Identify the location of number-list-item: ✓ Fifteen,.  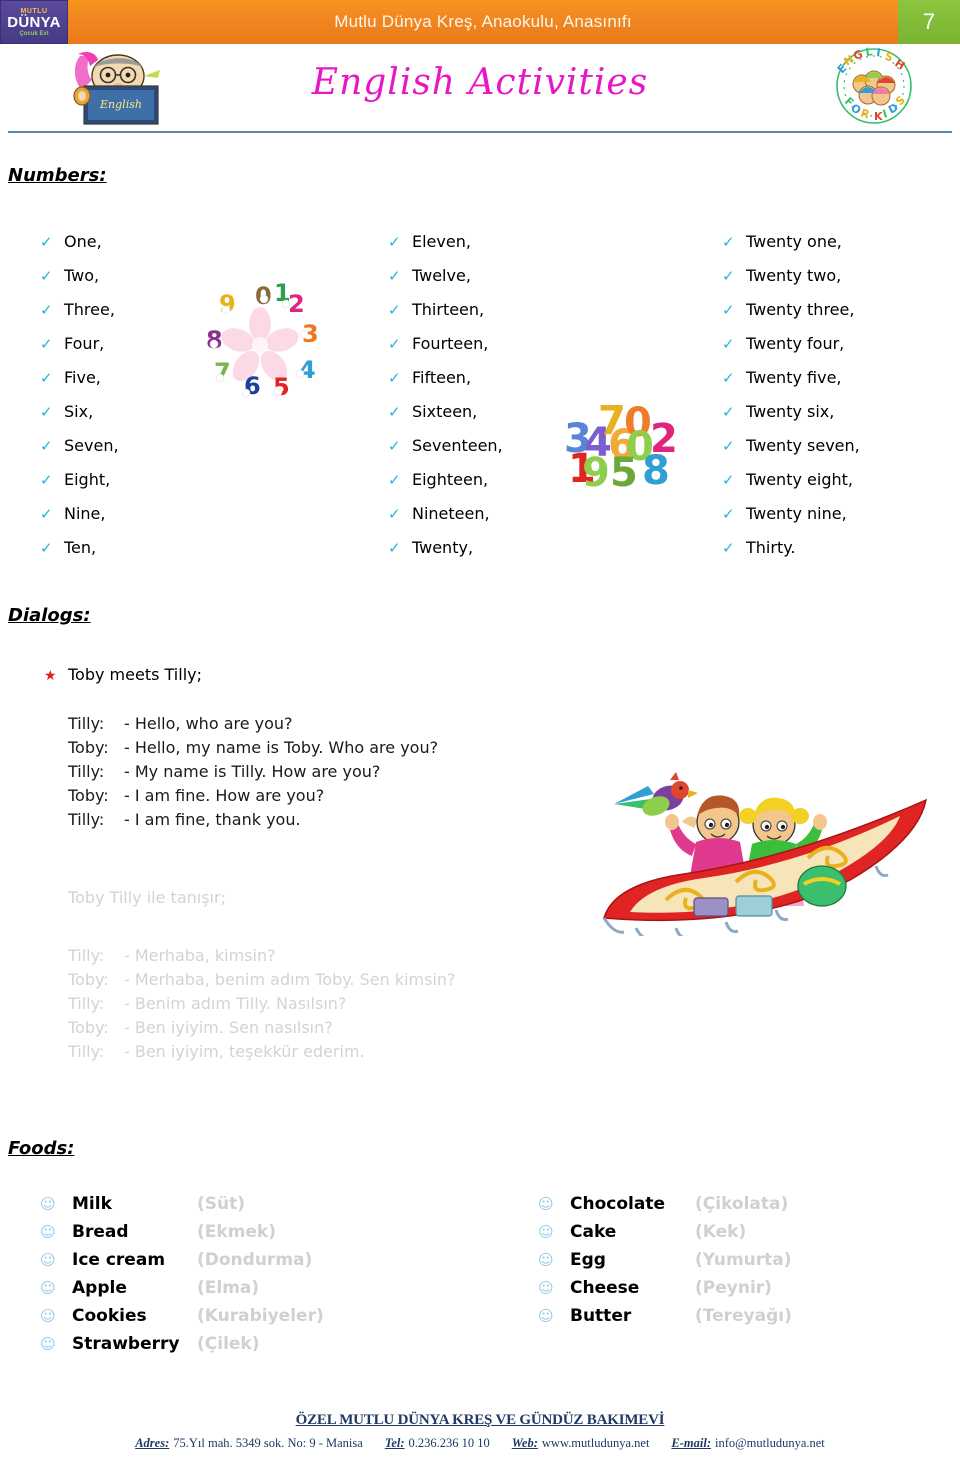
(445, 385).